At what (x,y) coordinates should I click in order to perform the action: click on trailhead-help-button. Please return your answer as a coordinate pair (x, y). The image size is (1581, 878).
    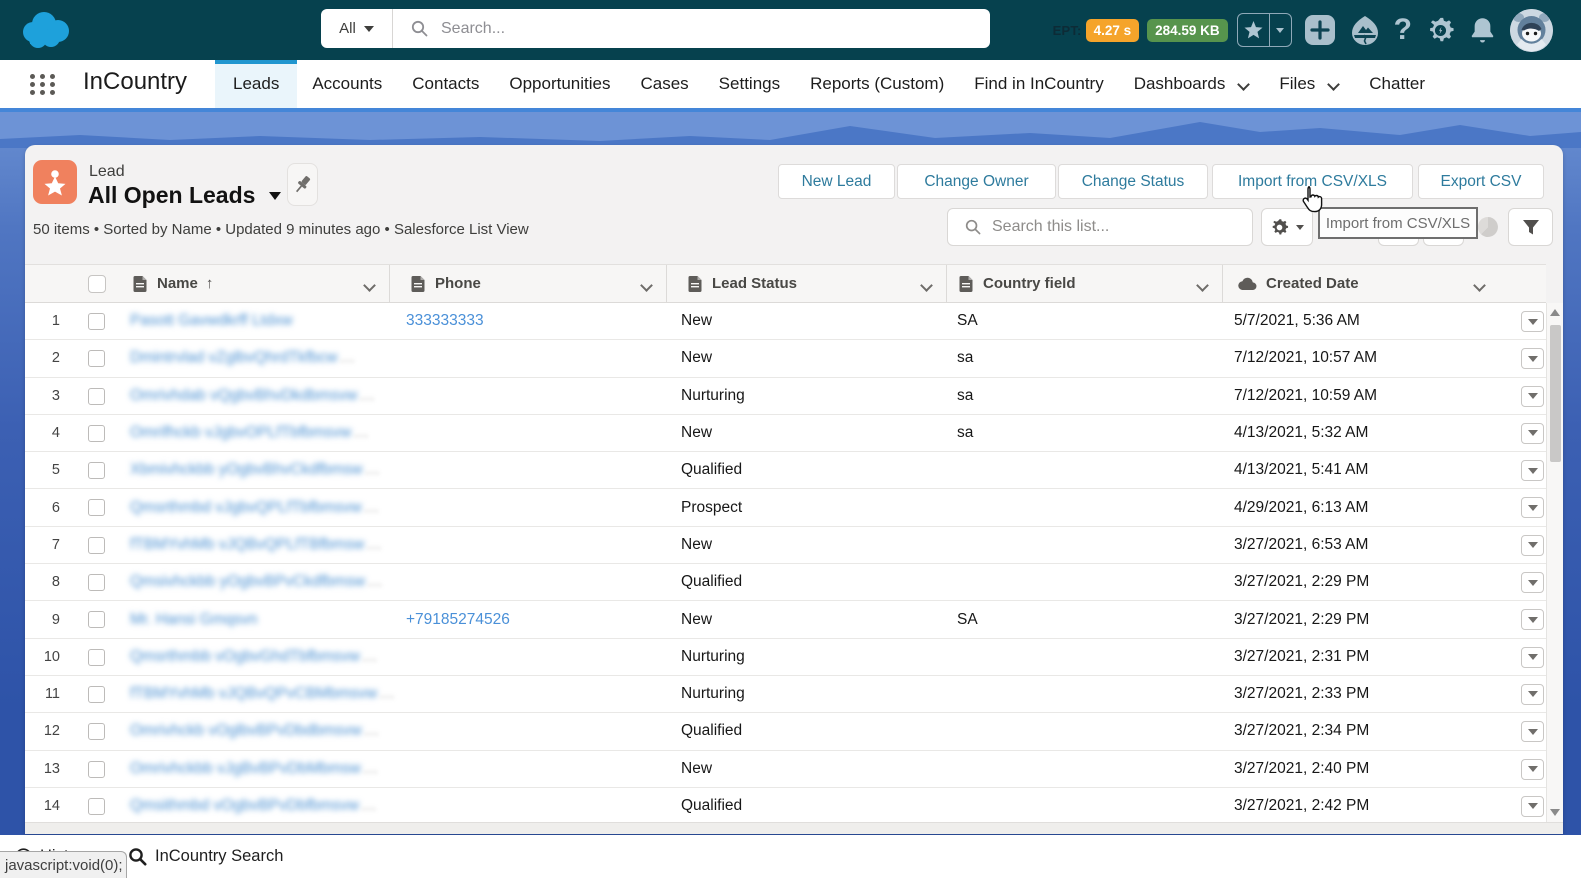
    Looking at the image, I should click on (1365, 30).